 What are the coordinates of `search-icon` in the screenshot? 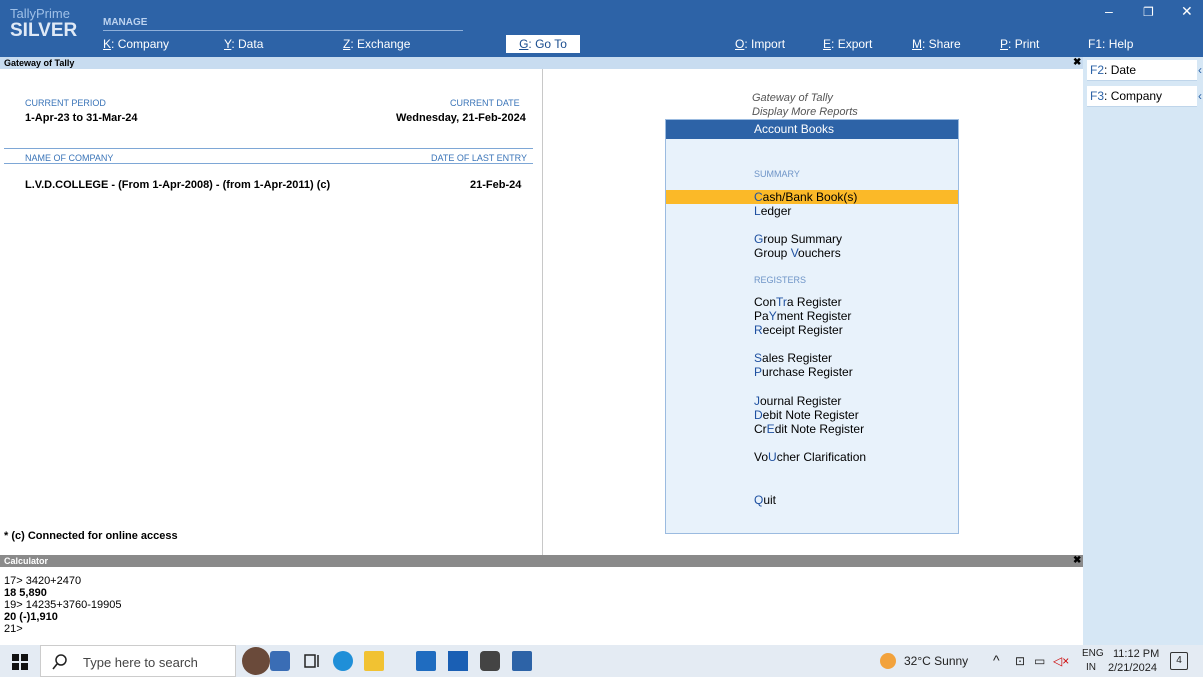 It's located at (59, 662).